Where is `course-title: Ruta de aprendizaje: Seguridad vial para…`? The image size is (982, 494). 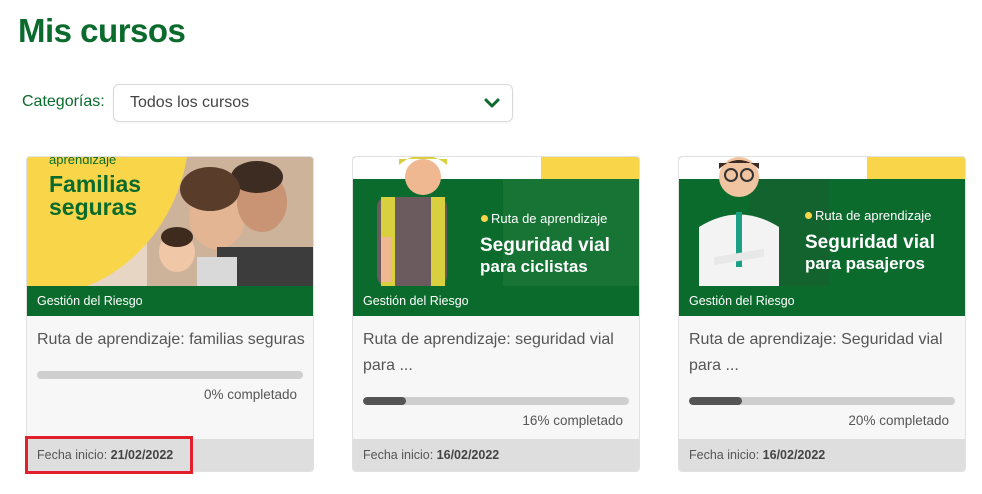
course-title: Ruta de aprendizaje: Seguridad vial para… is located at coordinates (824, 353).